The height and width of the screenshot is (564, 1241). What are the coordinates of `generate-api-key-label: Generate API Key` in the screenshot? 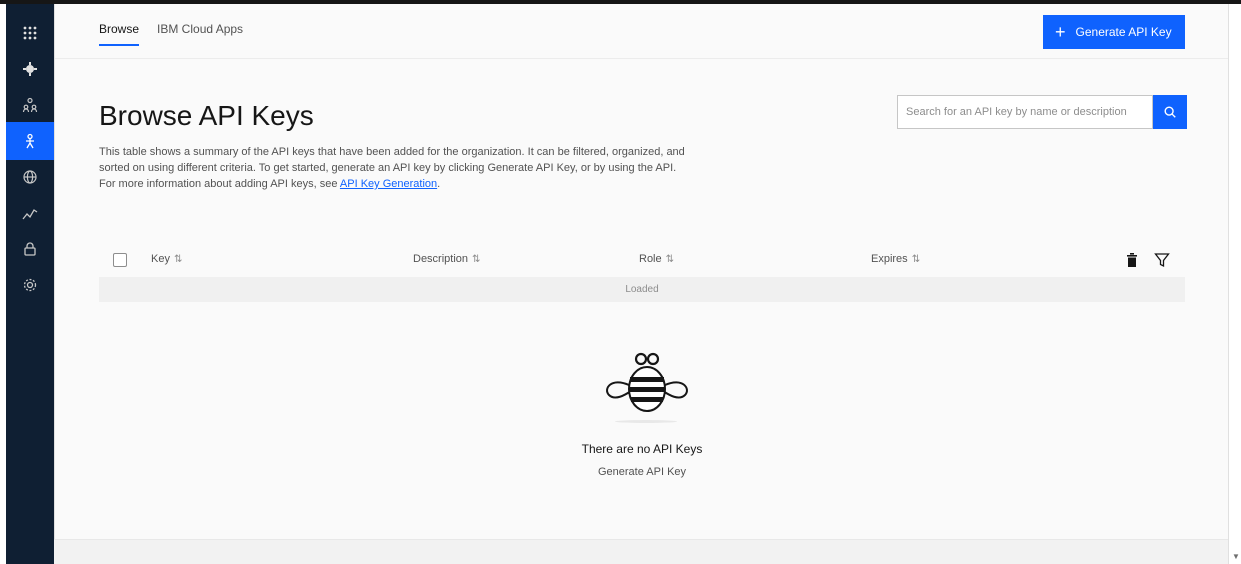 It's located at (1123, 32).